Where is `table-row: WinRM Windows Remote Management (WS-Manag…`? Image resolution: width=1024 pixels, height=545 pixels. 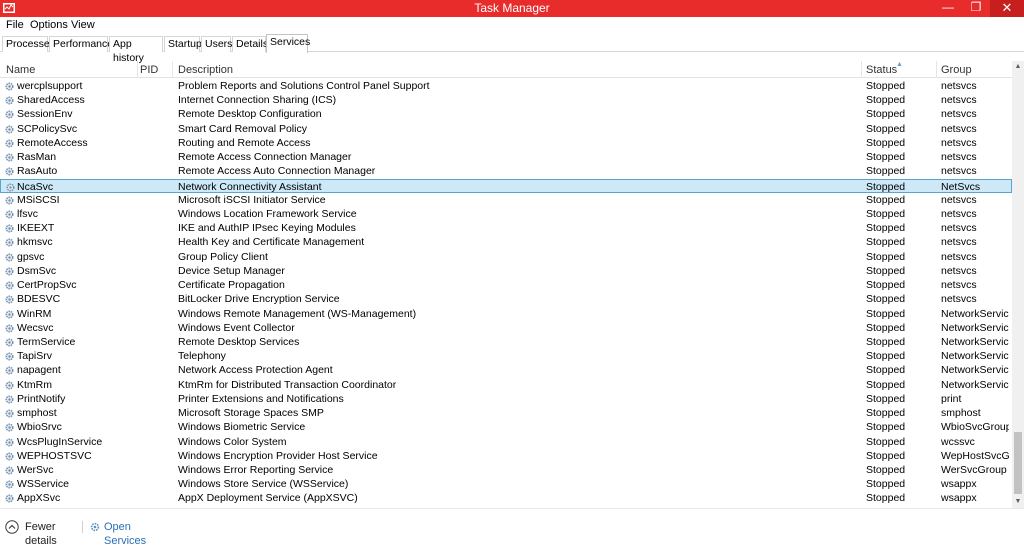
table-row: WinRM Windows Remote Management (WS-Manag… is located at coordinates (506, 314).